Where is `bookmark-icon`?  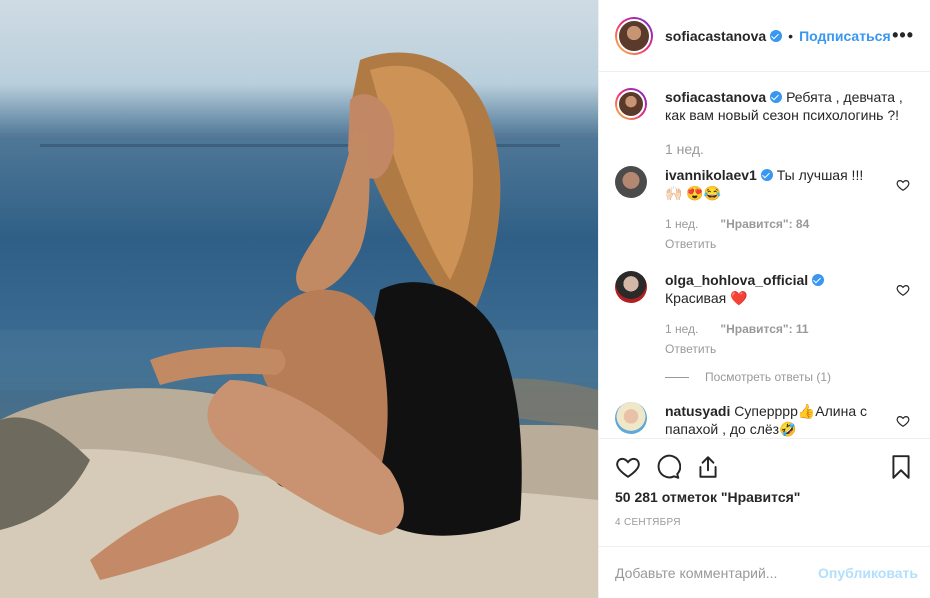 bookmark-icon is located at coordinates (901, 467).